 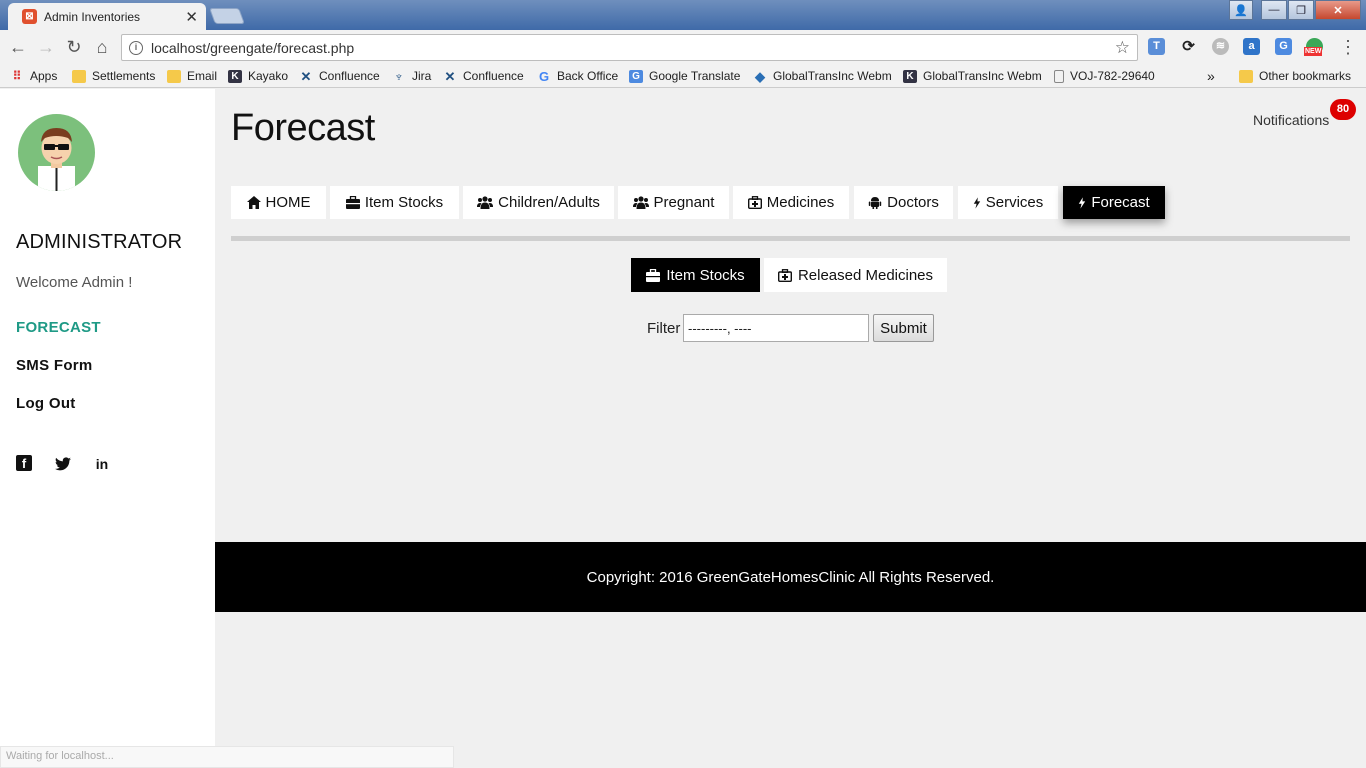 I want to click on bookmark-confluence-2: ✕ Confluence, so click(x=483, y=76).